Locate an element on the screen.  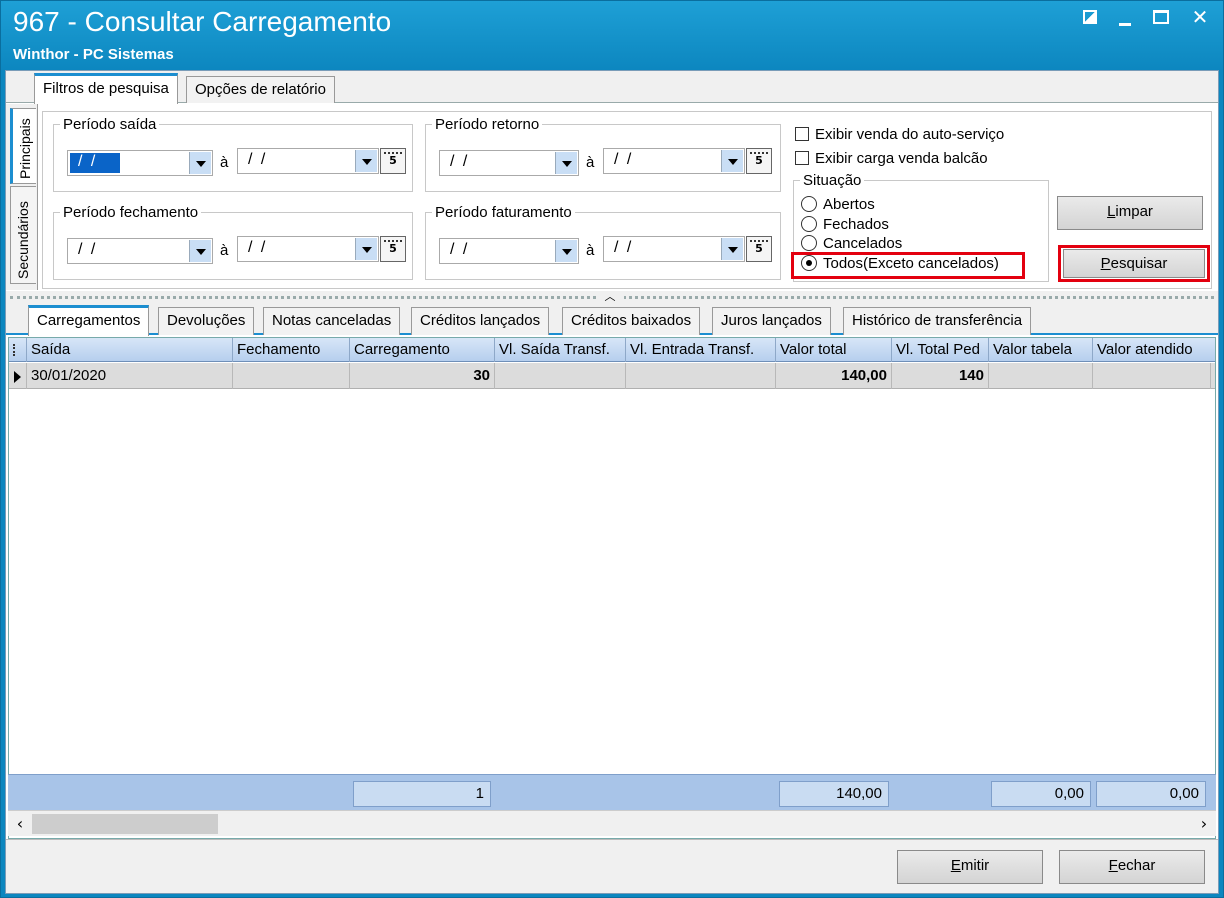
horizontal-scrollbar: ‹ › is located at coordinates (612, 823).